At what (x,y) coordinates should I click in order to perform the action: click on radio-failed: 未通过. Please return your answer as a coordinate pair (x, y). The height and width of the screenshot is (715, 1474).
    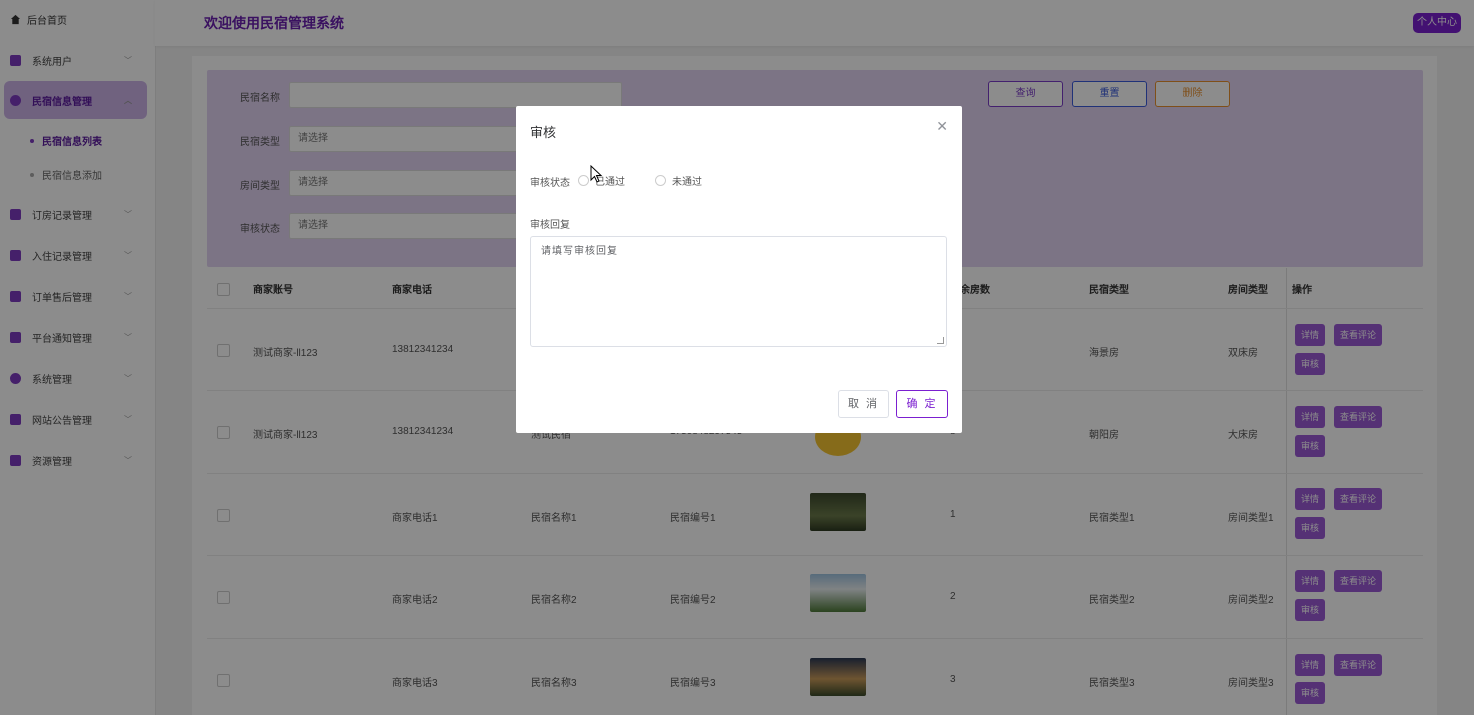
    Looking at the image, I should click on (678, 180).